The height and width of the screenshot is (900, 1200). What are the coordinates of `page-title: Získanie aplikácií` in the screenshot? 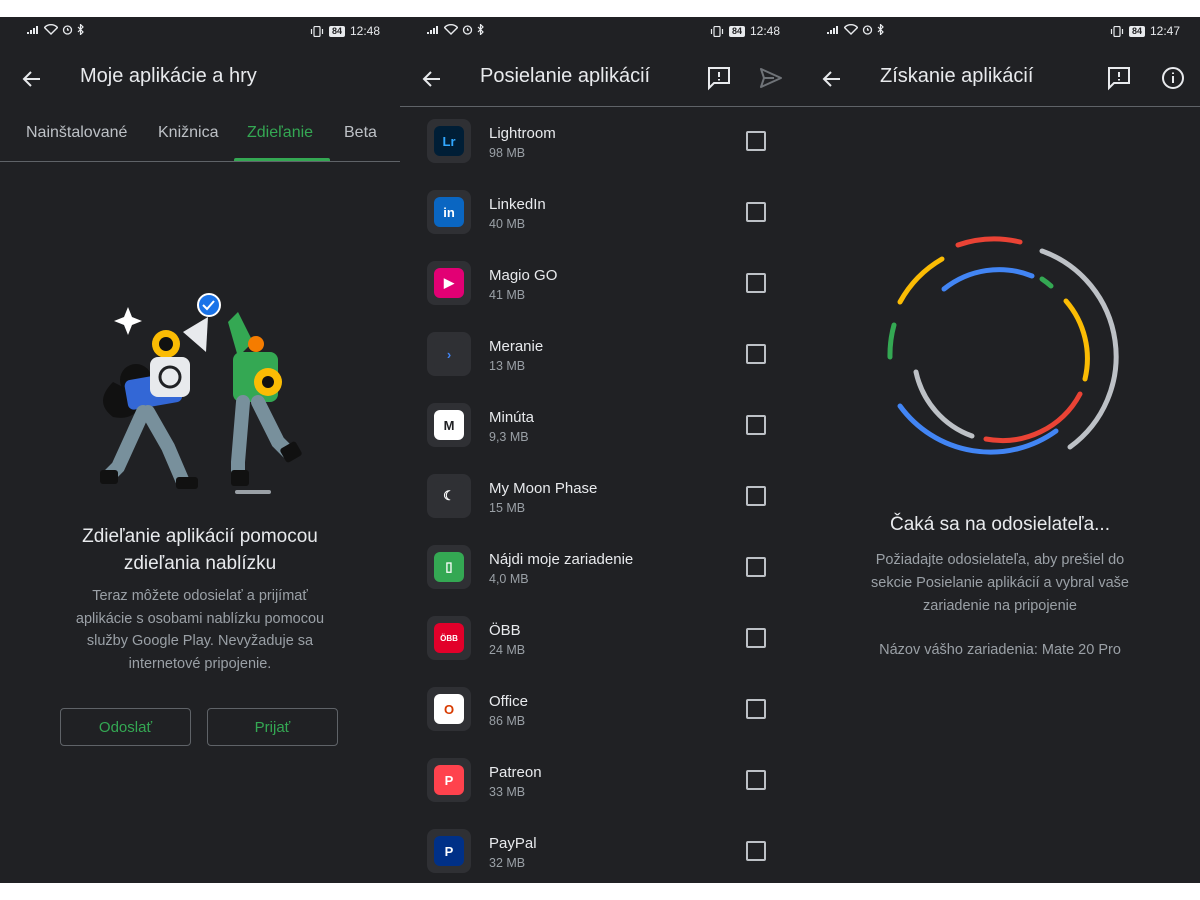 It's located at (957, 76).